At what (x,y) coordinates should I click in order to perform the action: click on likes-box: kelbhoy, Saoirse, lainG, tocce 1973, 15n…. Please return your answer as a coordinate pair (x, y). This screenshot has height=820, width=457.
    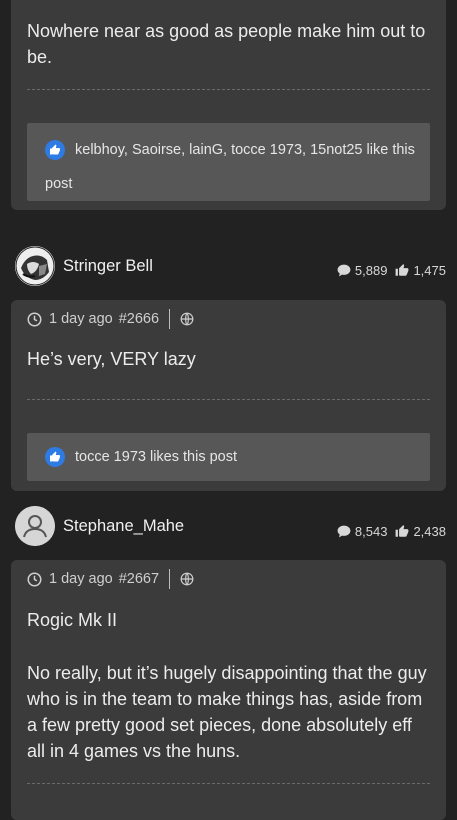
    Looking at the image, I should click on (228, 162).